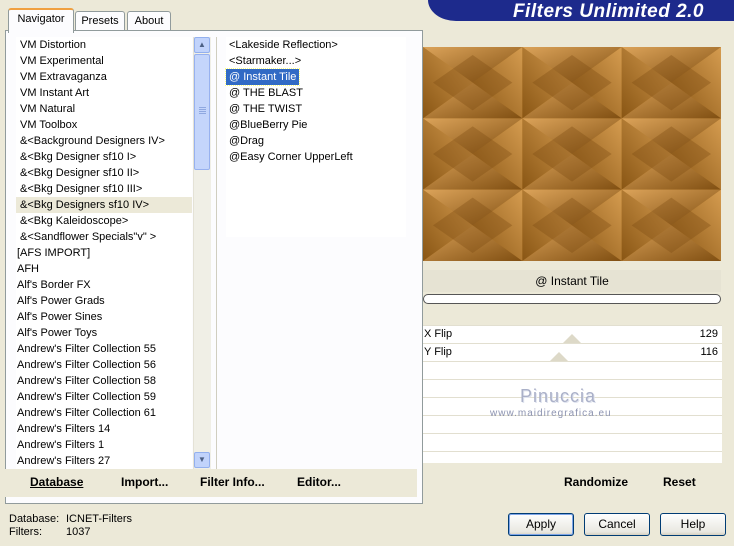 The height and width of the screenshot is (546, 734). What do you see at coordinates (104, 61) in the screenshot?
I see `category-item: VM Experimental` at bounding box center [104, 61].